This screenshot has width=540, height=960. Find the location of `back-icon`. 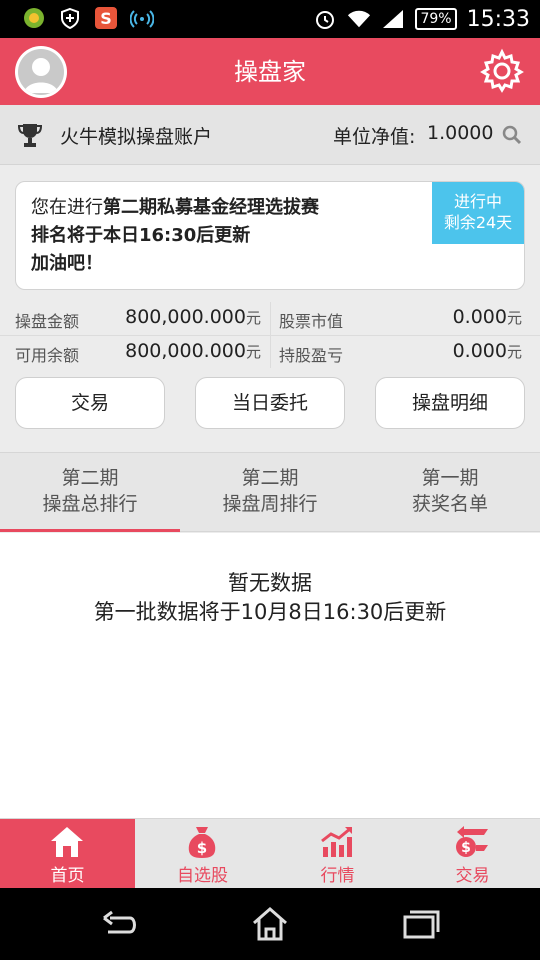

back-icon is located at coordinates (120, 924).